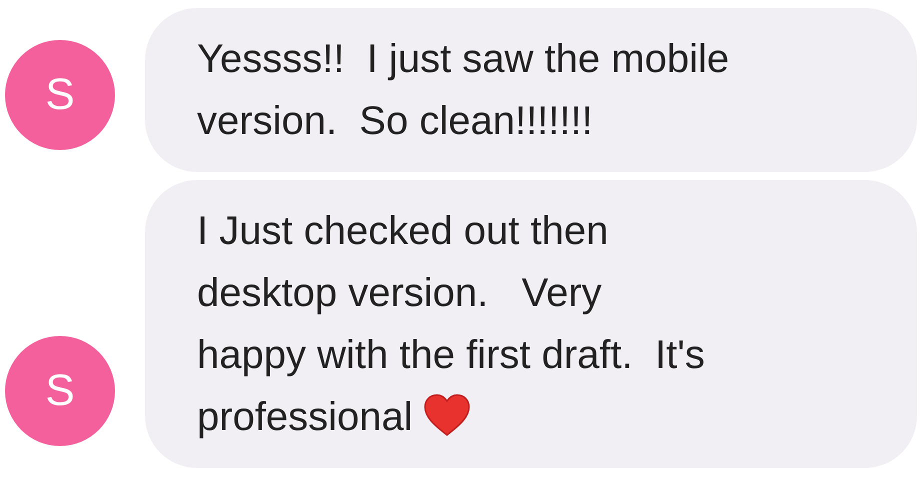 This screenshot has height=503, width=920. Describe the element at coordinates (463, 90) in the screenshot. I see `message-text: Yessss!! I just saw the mobile version. So clean!!!!!!!` at that location.